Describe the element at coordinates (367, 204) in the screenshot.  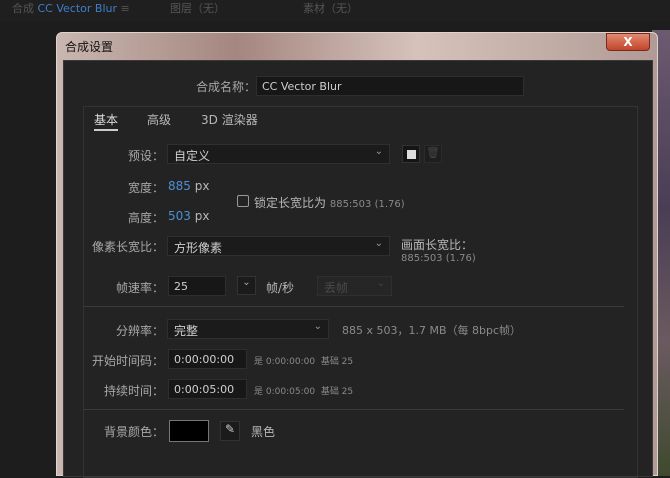
I see `lock-ratio: 885:503 (1.76)` at that location.